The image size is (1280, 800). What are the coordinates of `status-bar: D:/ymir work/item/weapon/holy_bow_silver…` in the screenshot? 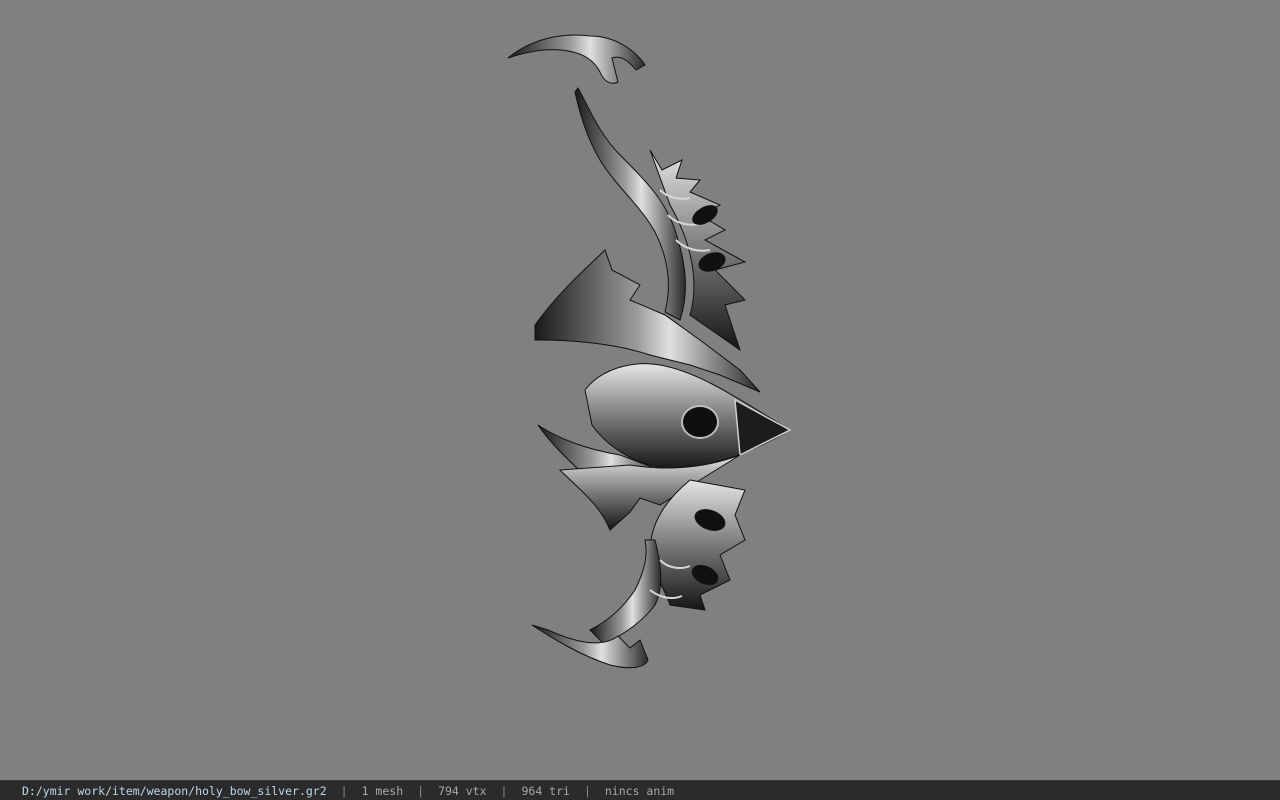 It's located at (640, 790).